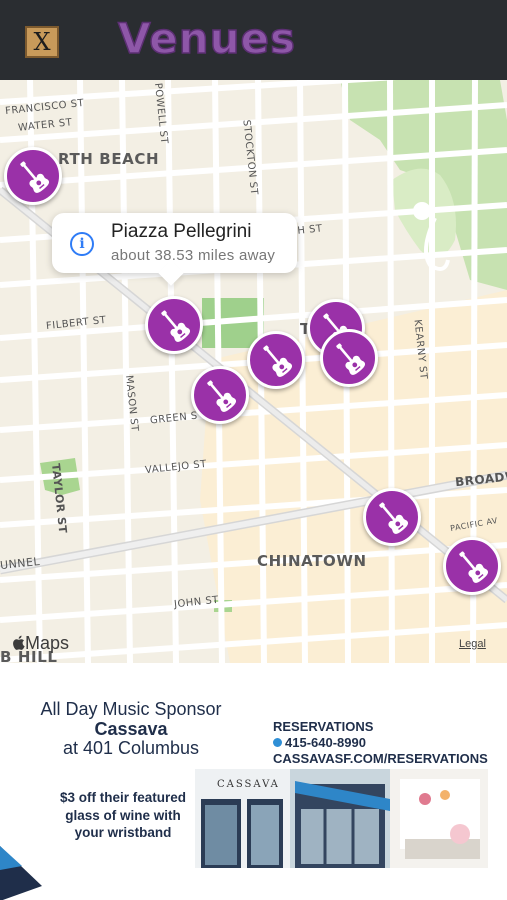 This screenshot has width=507, height=900. What do you see at coordinates (131, 709) in the screenshot?
I see `ad-line-1: All Day Music Sponsor` at bounding box center [131, 709].